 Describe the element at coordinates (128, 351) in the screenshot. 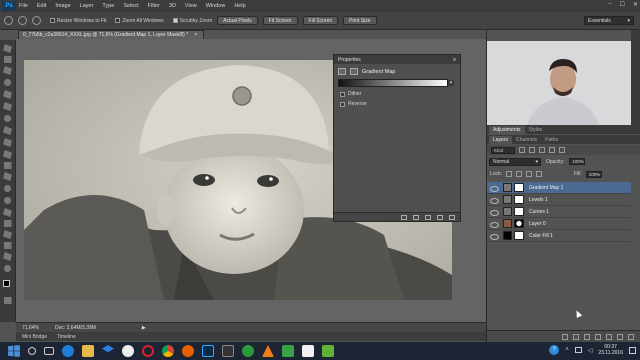

I see `amazon-icon` at that location.